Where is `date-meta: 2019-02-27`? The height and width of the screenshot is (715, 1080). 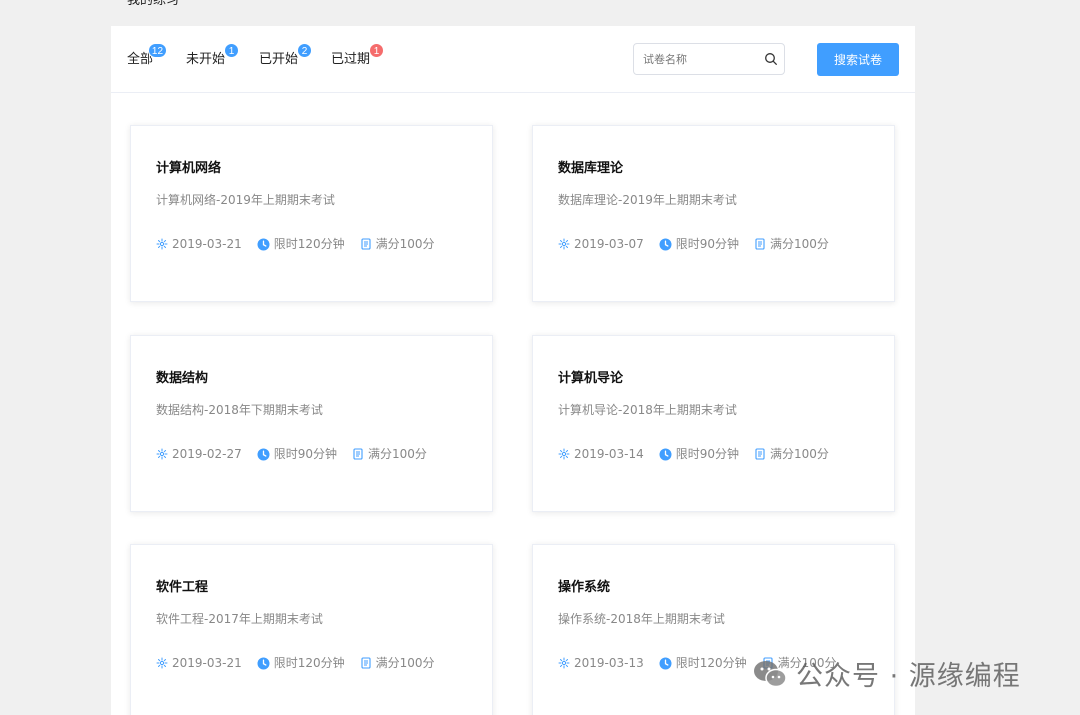 date-meta: 2019-02-27 is located at coordinates (199, 454).